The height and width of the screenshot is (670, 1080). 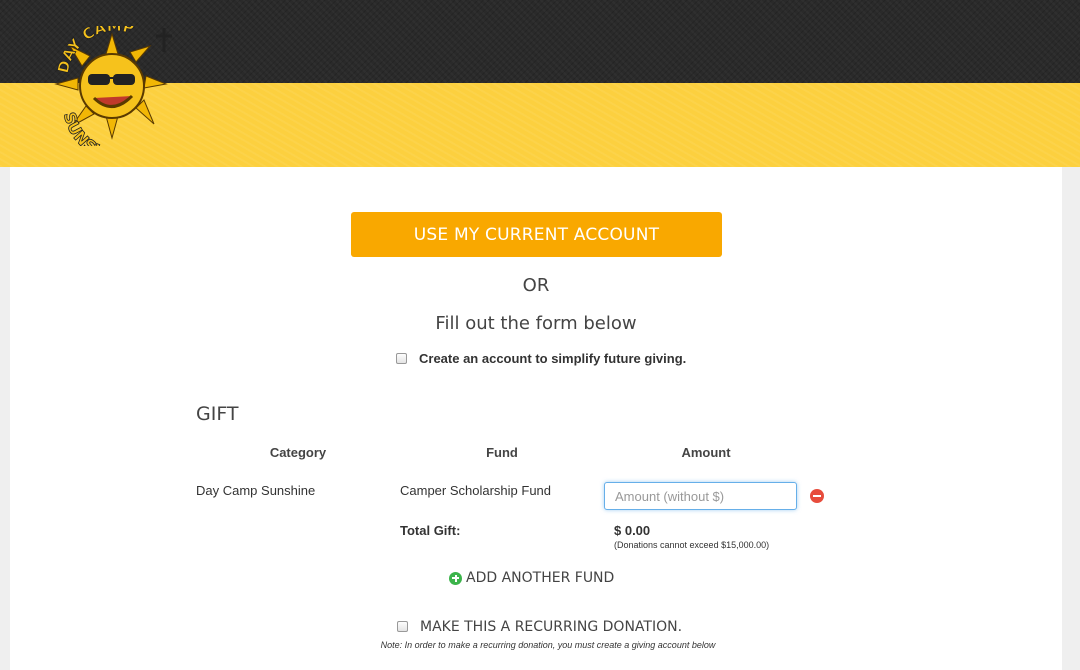 I want to click on recurring-donation-label: MAKE THIS A RECURRING DONATION., so click(x=551, y=627).